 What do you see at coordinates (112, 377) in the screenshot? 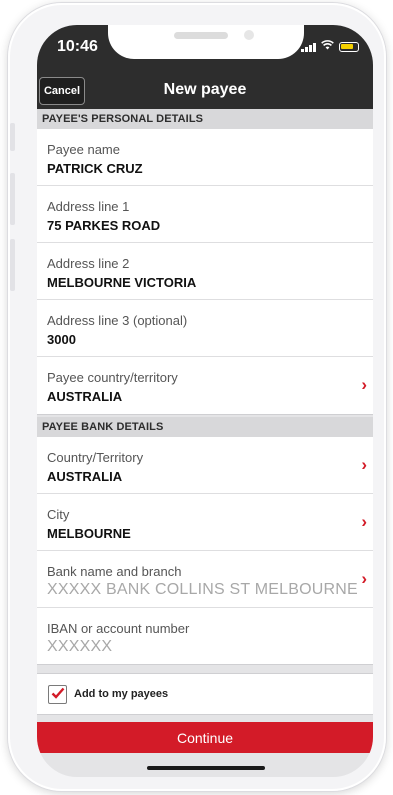
I see `field-label: Payee country/territory` at bounding box center [112, 377].